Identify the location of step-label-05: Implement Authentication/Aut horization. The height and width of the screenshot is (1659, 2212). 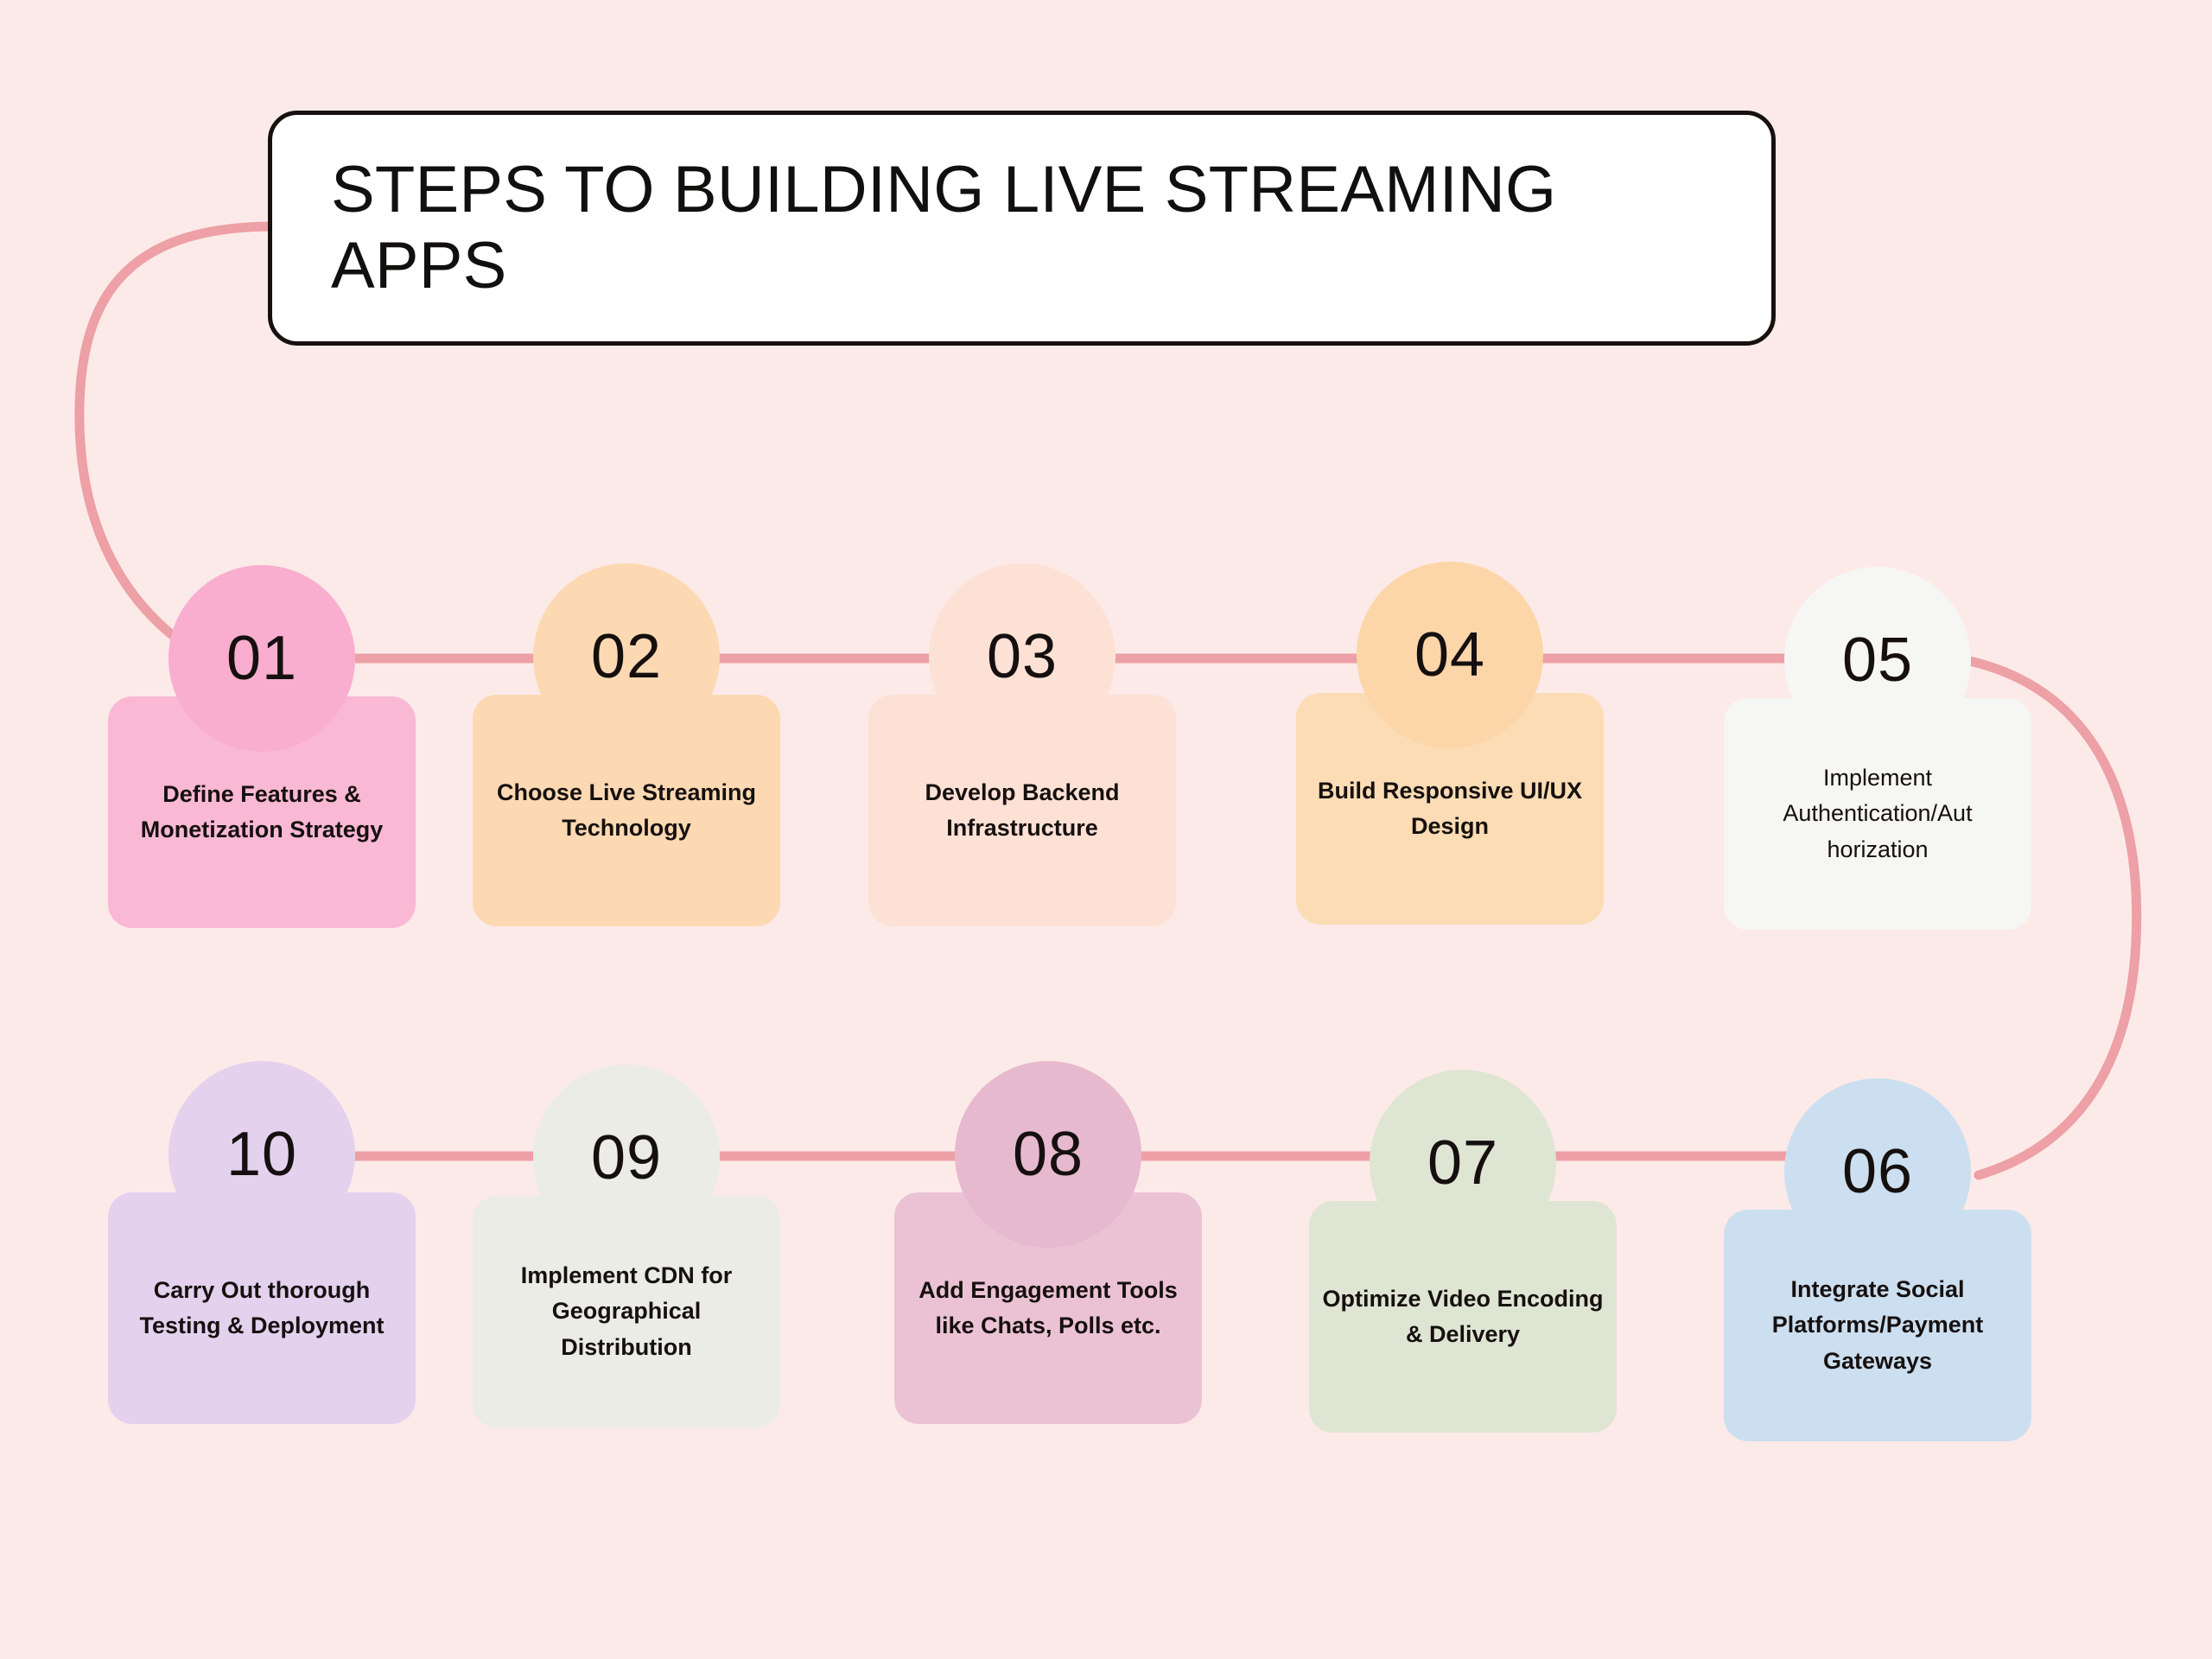
(1878, 813).